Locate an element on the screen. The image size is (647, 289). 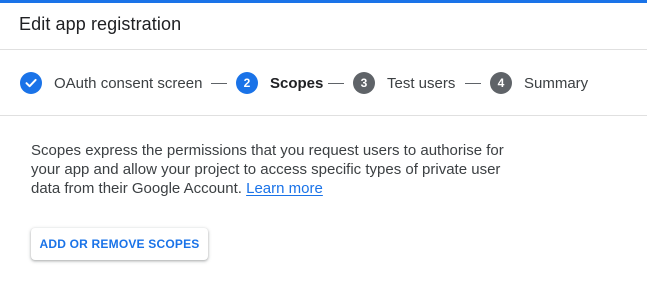
step-label-scopes: Scopes is located at coordinates (297, 83).